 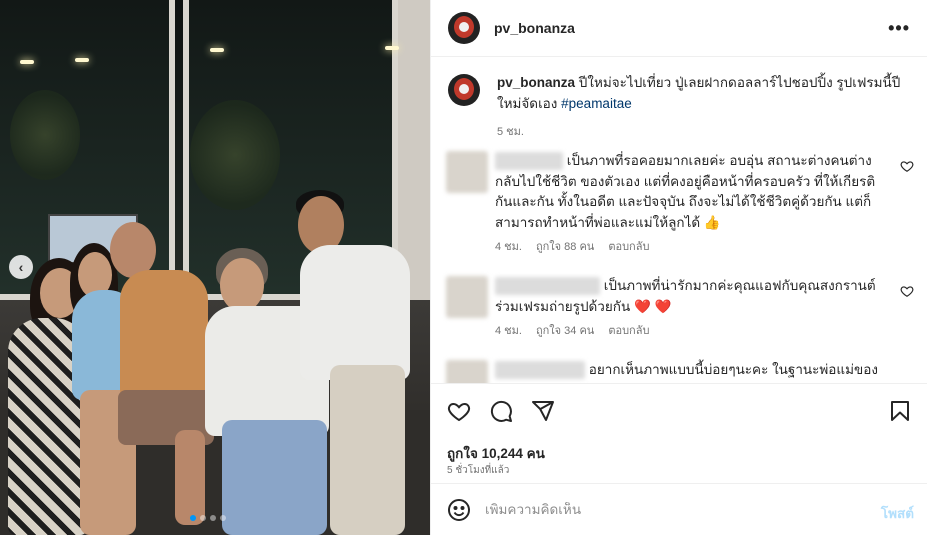 I want to click on more-horizontal-icon: •••, so click(x=899, y=28).